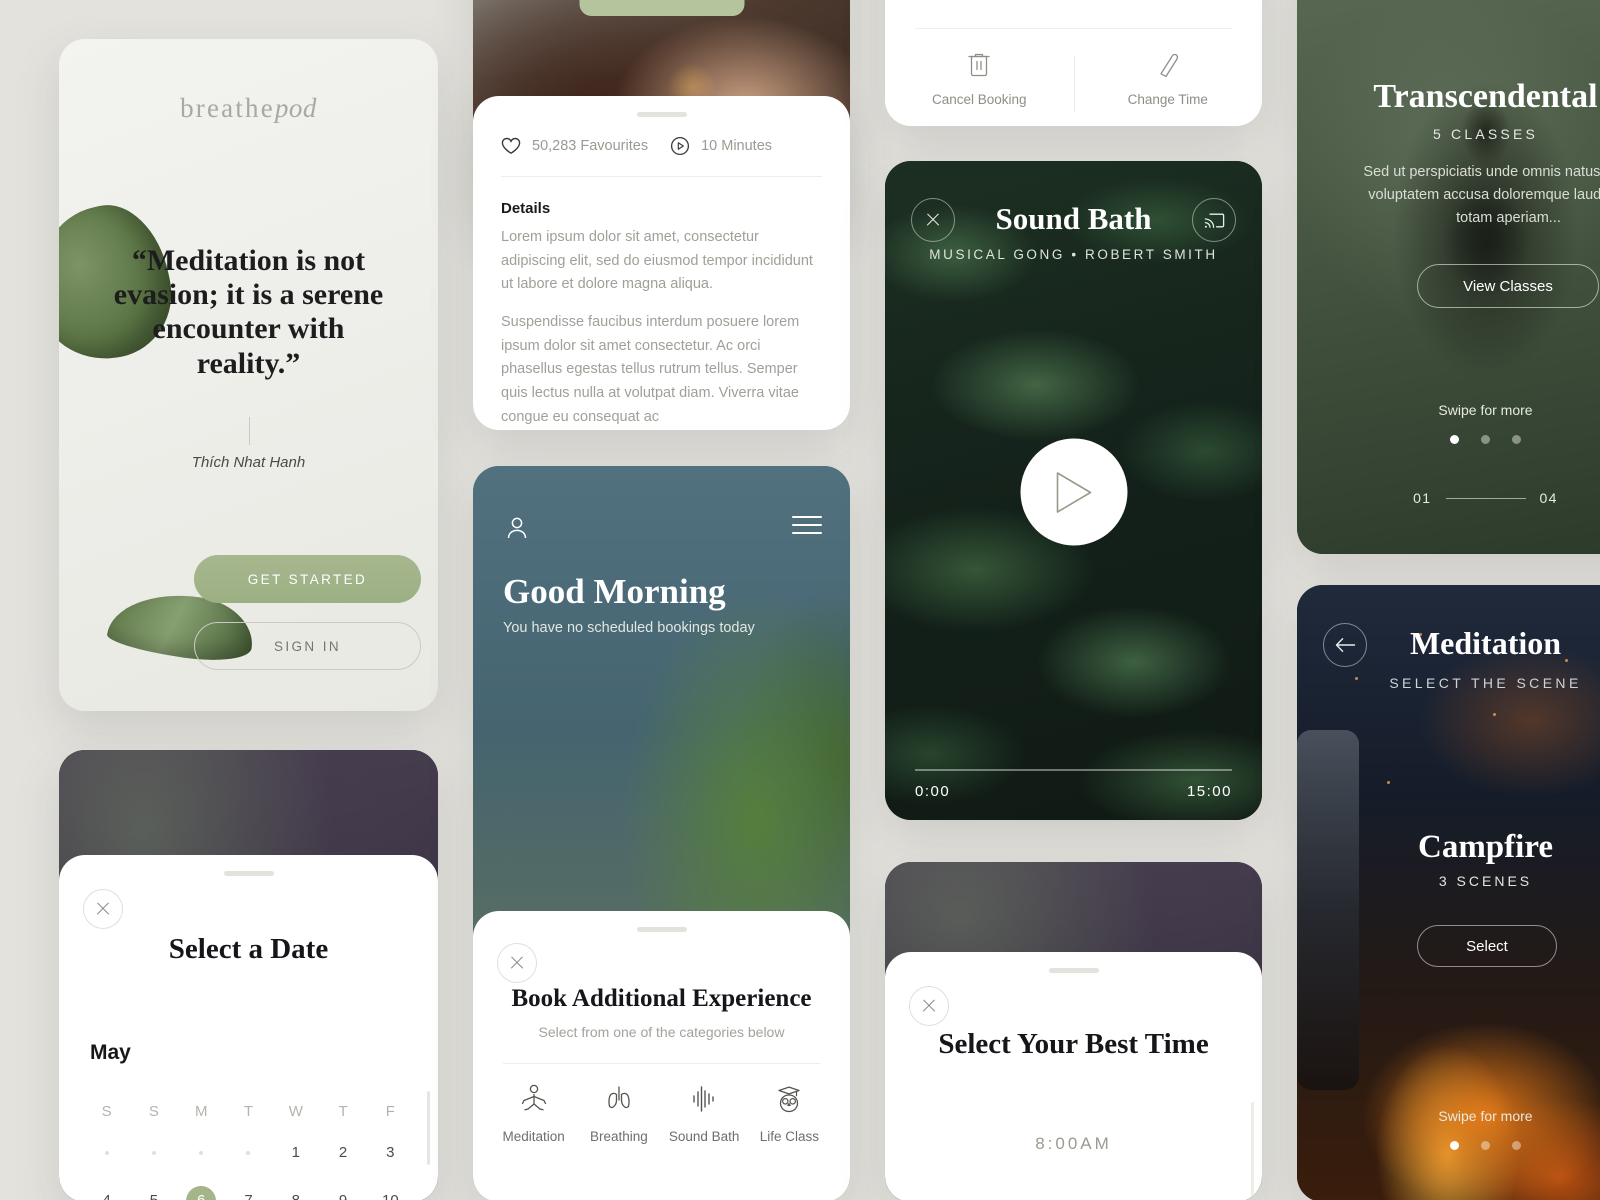 The image size is (1600, 1200). What do you see at coordinates (1073, 1076) in the screenshot?
I see `time-sheet: Select Your Best Time 8:00AM` at bounding box center [1073, 1076].